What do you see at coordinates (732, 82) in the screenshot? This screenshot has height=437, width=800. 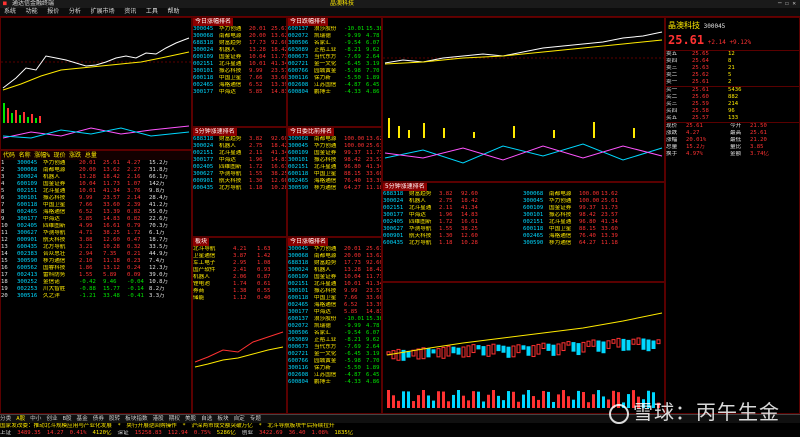 I see `sell-row: 卖一 25.61 2` at bounding box center [732, 82].